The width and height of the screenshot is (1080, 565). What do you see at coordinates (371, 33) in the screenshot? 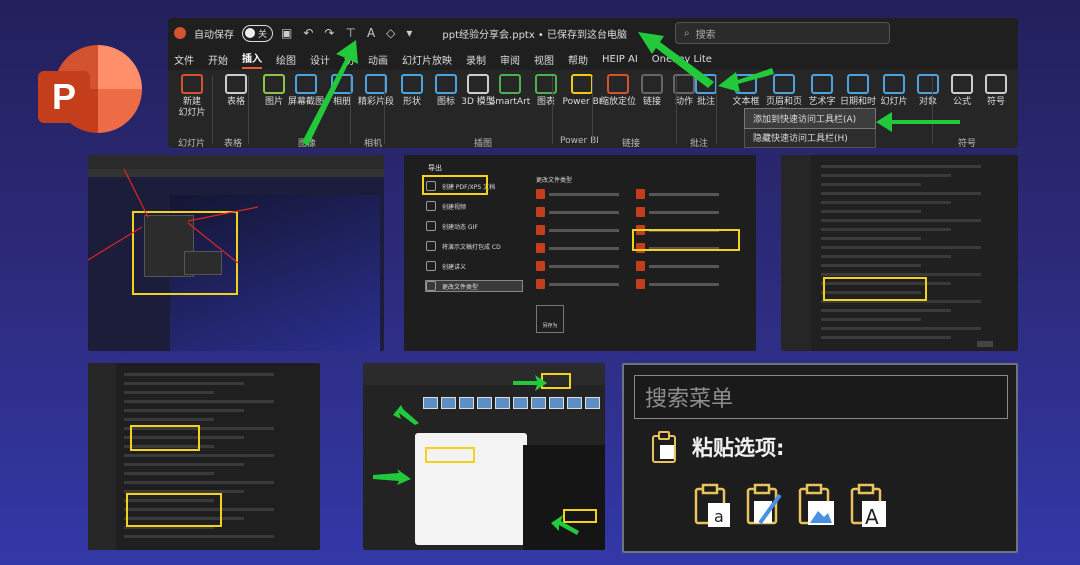
I see `textbox-qat-icon: A` at bounding box center [371, 33].